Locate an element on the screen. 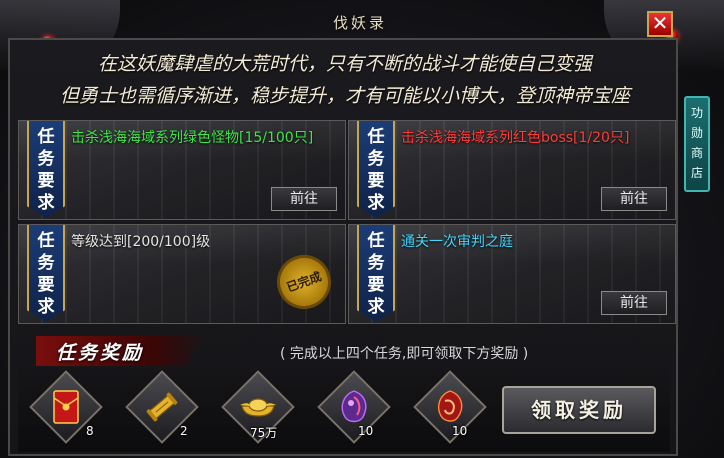  merit-shop-char: 商 is located at coordinates (696, 153).